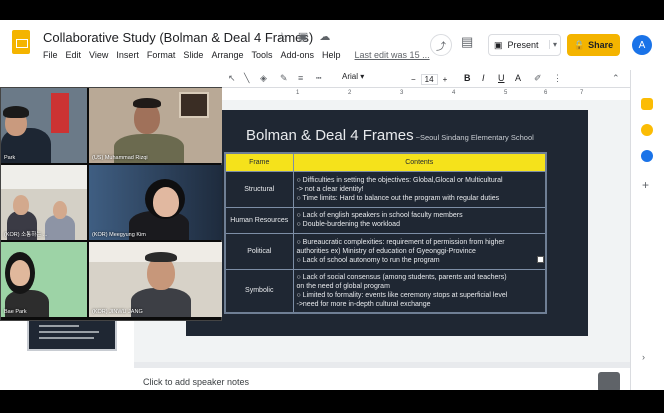 Image resolution: width=664 pixels, height=413 pixels. What do you see at coordinates (441, 45) in the screenshot?
I see `activity-icon: ⤴` at bounding box center [441, 45].